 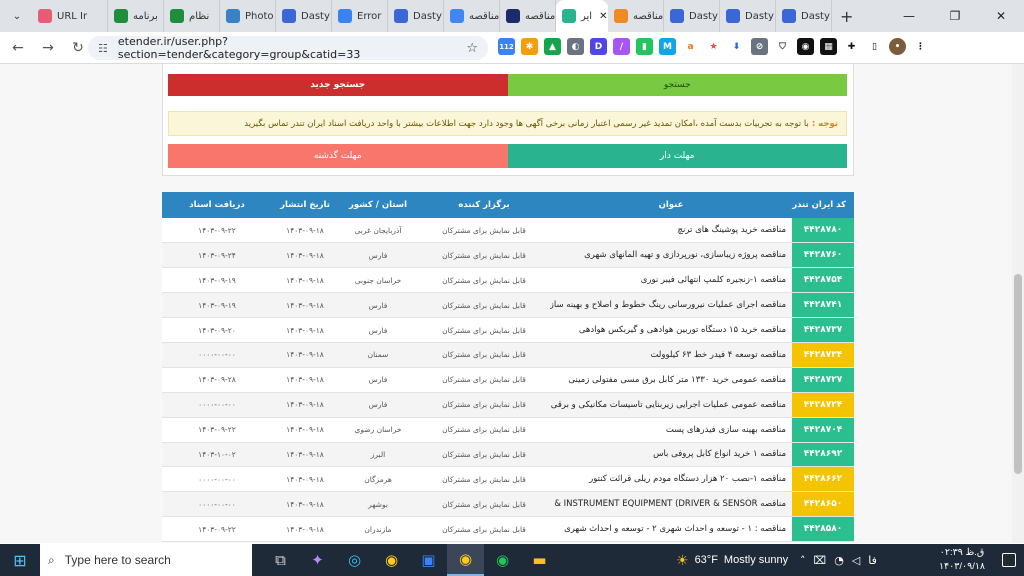 What do you see at coordinates (677, 85) in the screenshot?
I see `search-button: جستجو` at bounding box center [677, 85].